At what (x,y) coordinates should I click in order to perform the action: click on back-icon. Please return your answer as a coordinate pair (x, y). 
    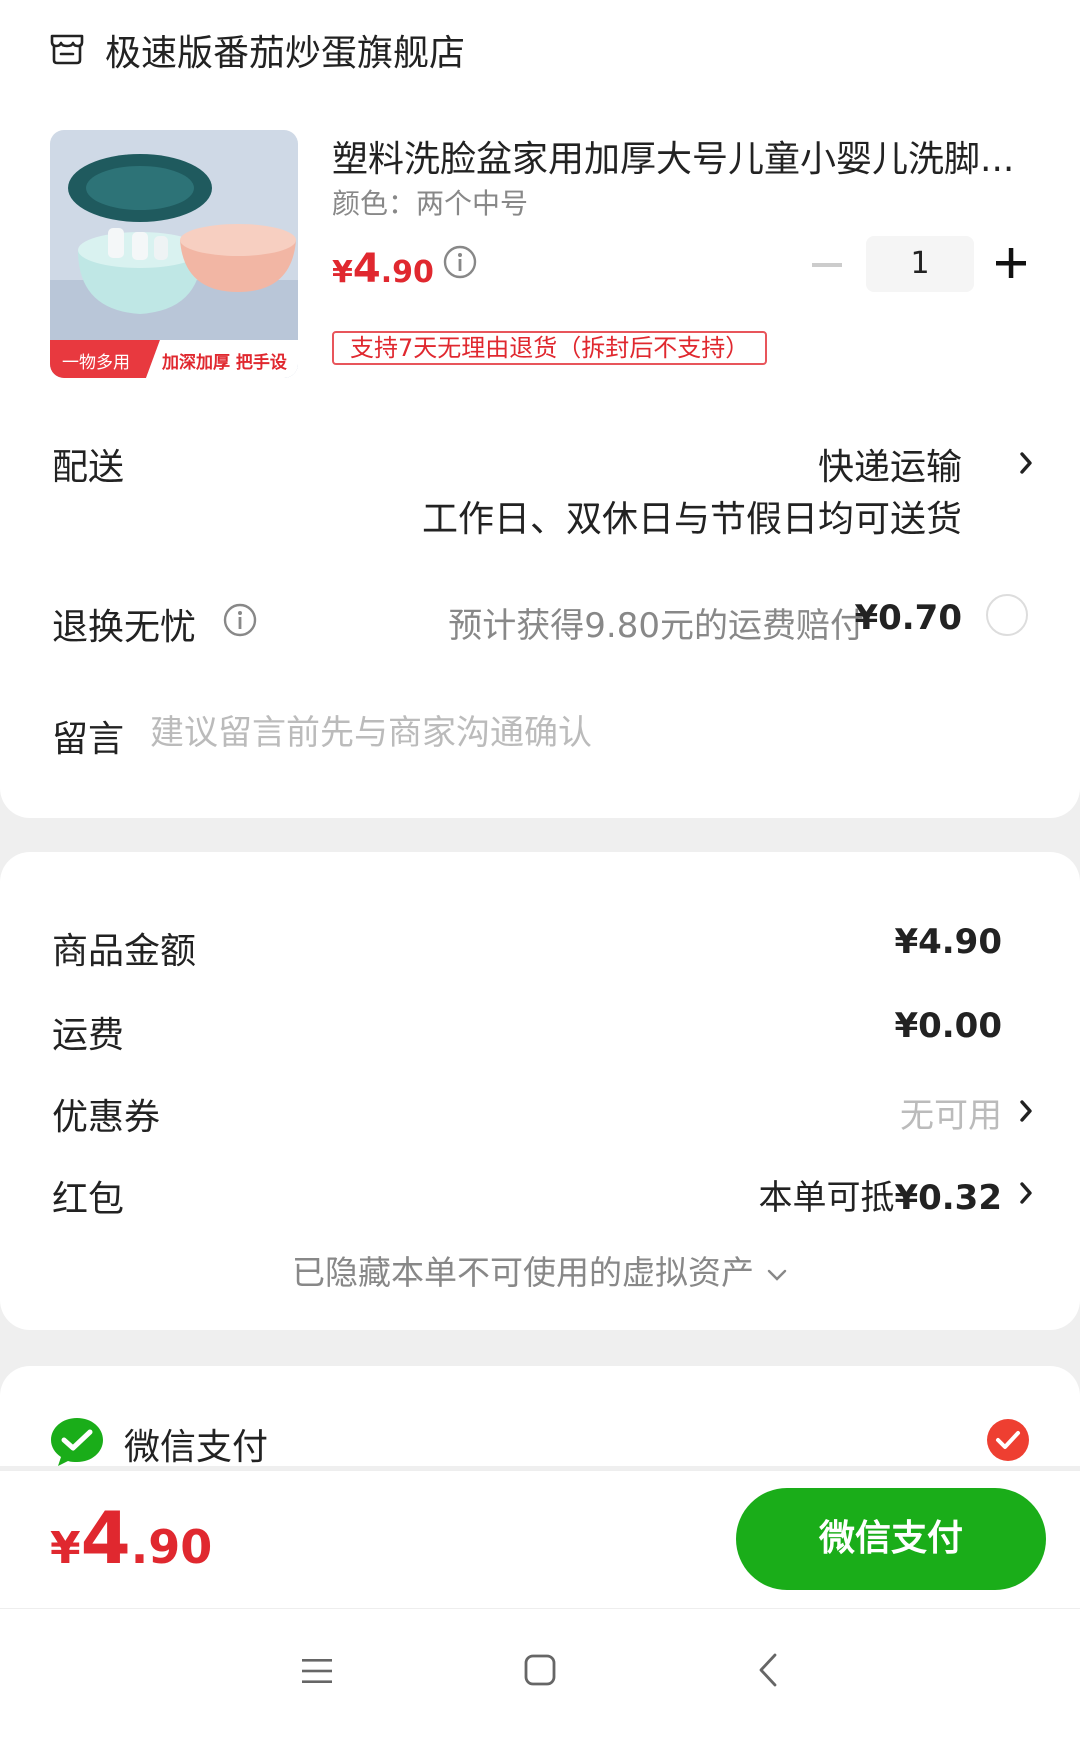
    Looking at the image, I should click on (768, 1670).